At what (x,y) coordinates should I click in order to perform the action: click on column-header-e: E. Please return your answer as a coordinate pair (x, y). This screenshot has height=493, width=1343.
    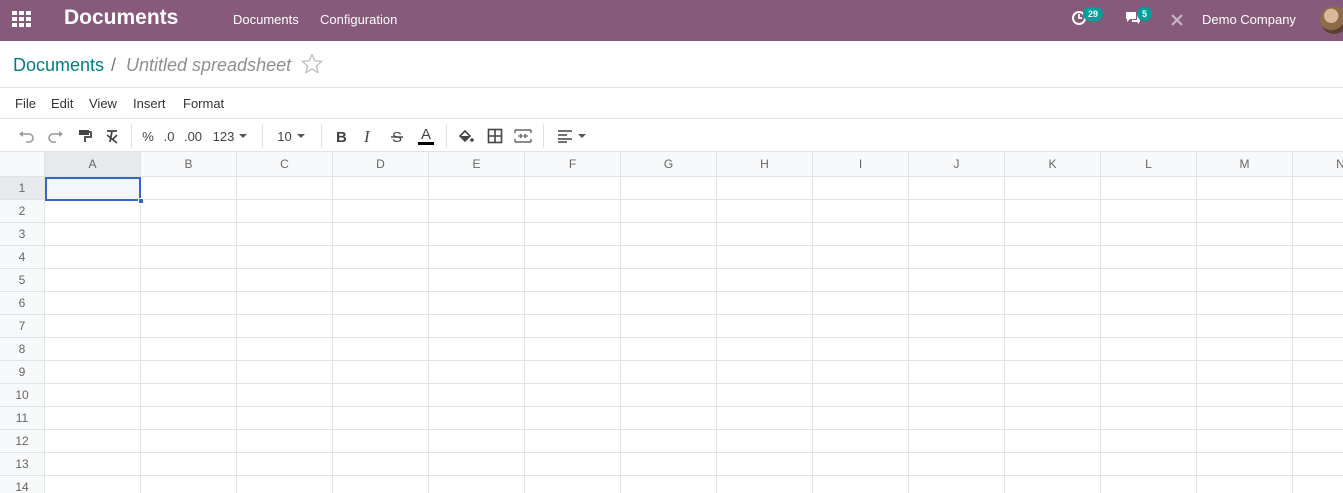
    Looking at the image, I should click on (477, 164).